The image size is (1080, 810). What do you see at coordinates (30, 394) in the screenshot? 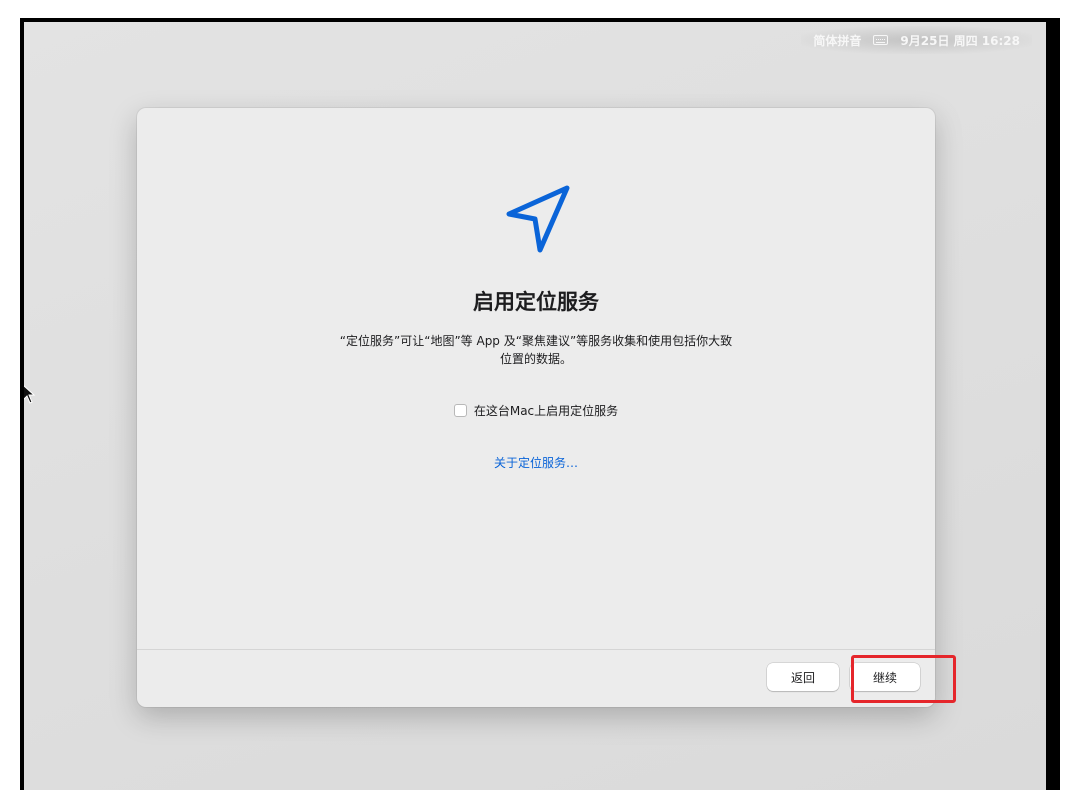
I see `mouse-cursor-icon` at bounding box center [30, 394].